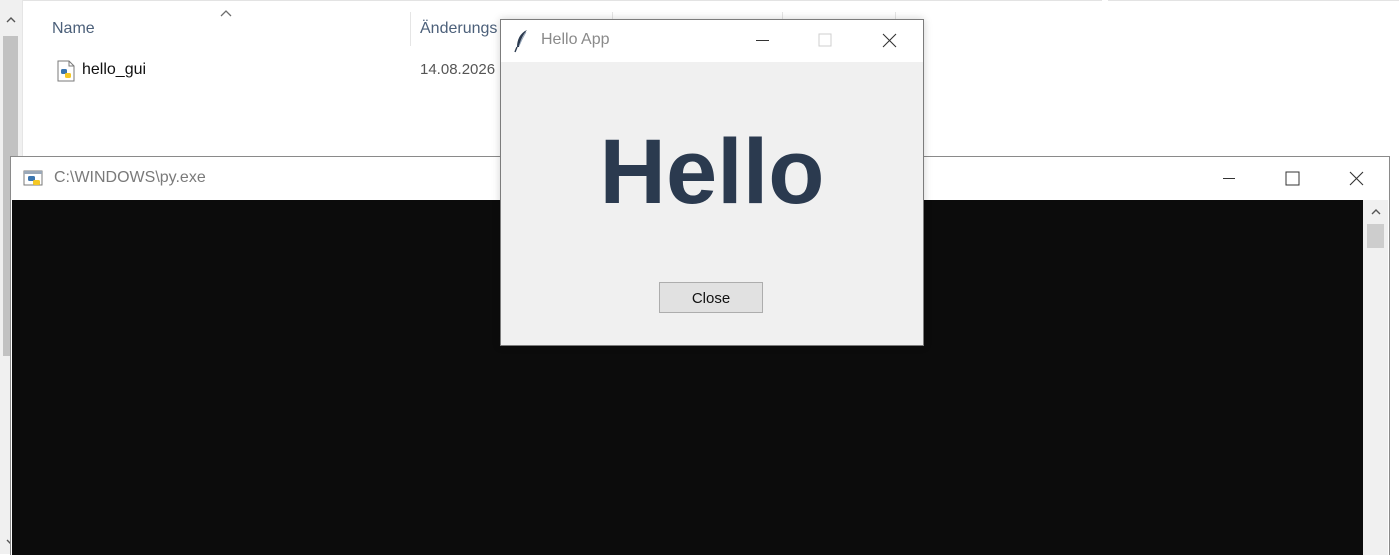  What do you see at coordinates (130, 177) in the screenshot?
I see `console-title: C:\WINDOWS\py.exe` at bounding box center [130, 177].